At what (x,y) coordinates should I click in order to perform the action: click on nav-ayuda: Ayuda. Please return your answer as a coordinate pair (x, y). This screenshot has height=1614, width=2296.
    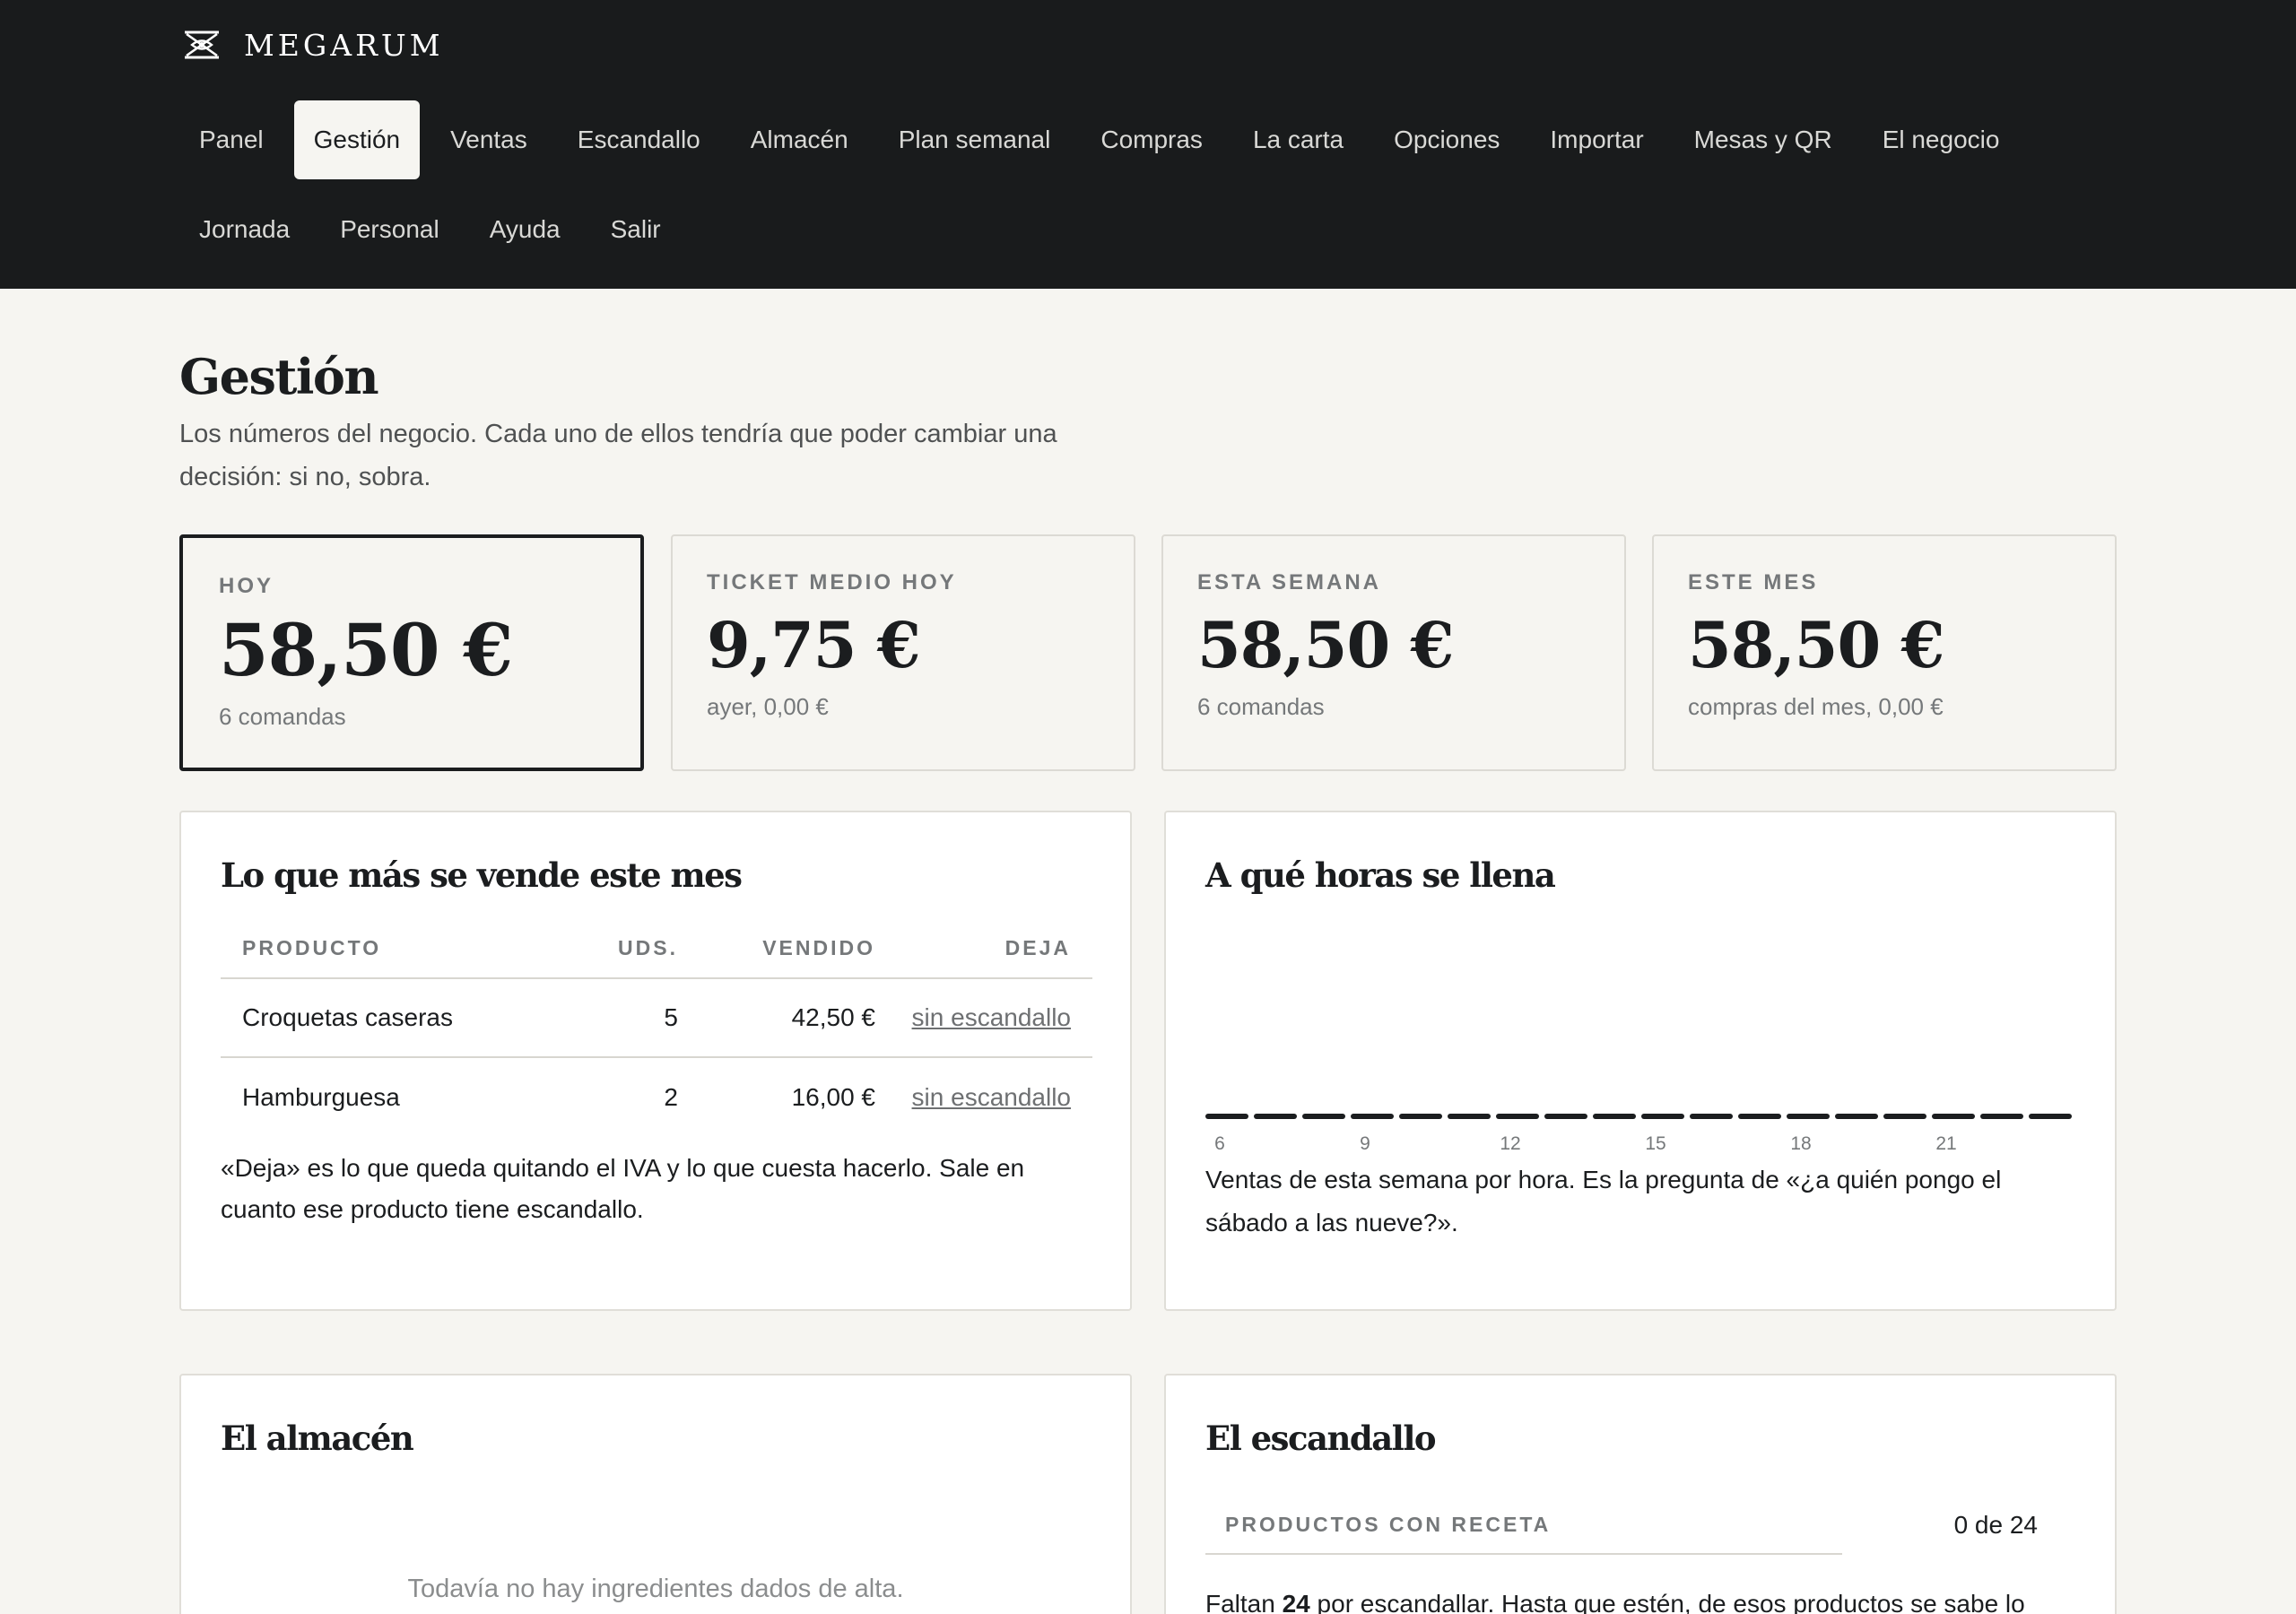
    Looking at the image, I should click on (525, 229).